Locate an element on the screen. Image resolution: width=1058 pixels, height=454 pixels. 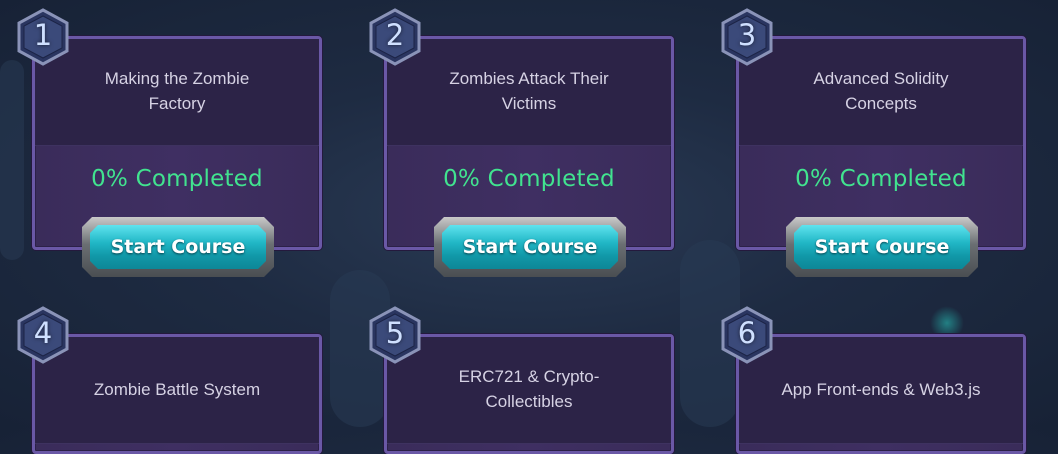
course-card-header: App Front-ends & Web3.js is located at coordinates (881, 390).